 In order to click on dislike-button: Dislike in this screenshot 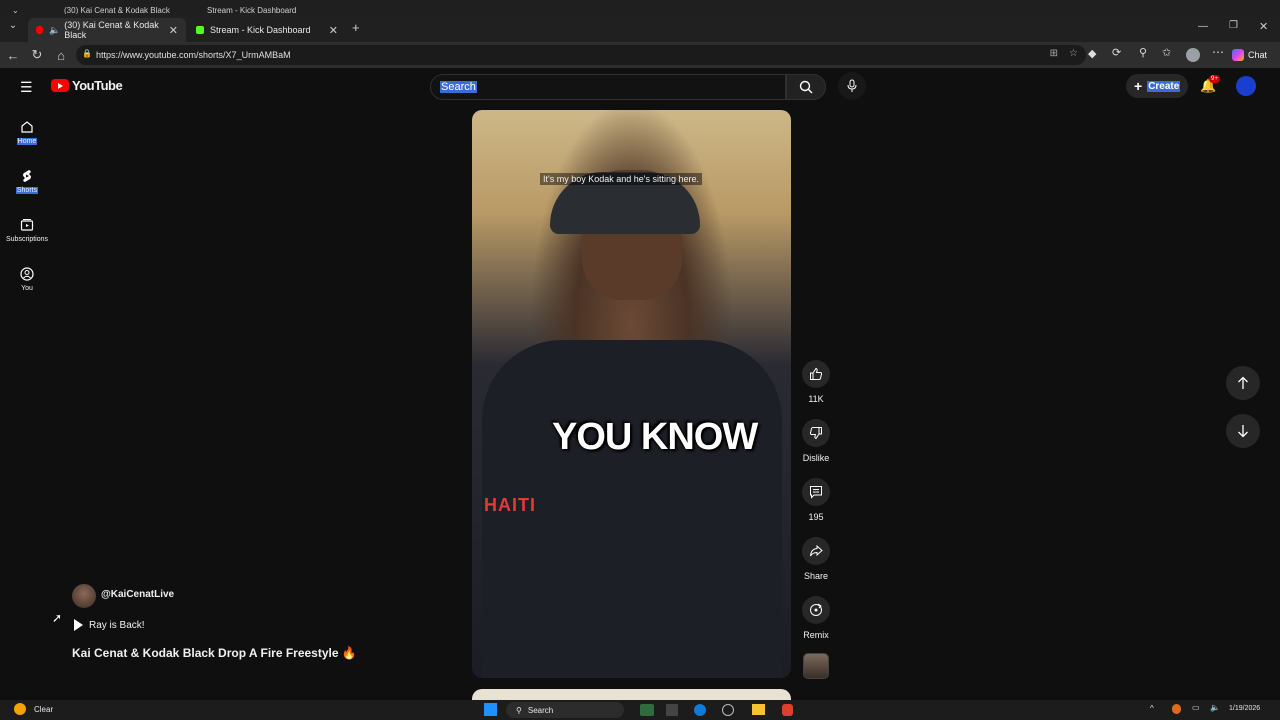, I will do `click(816, 441)`.